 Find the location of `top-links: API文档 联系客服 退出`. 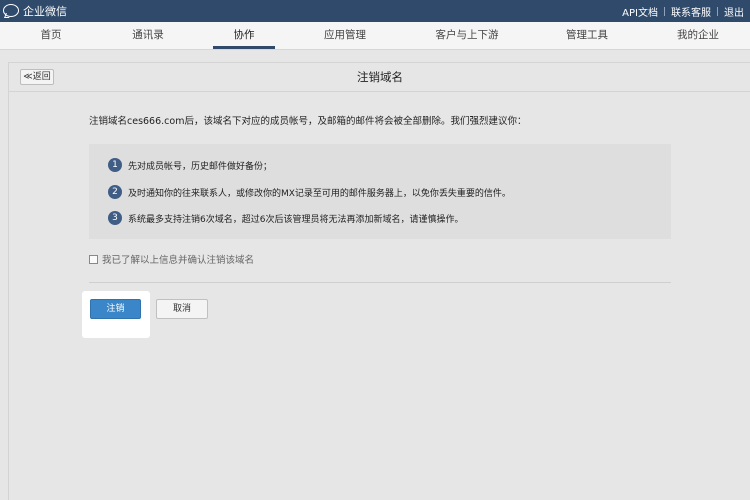

top-links: API文档 联系客服 退出 is located at coordinates (683, 11).